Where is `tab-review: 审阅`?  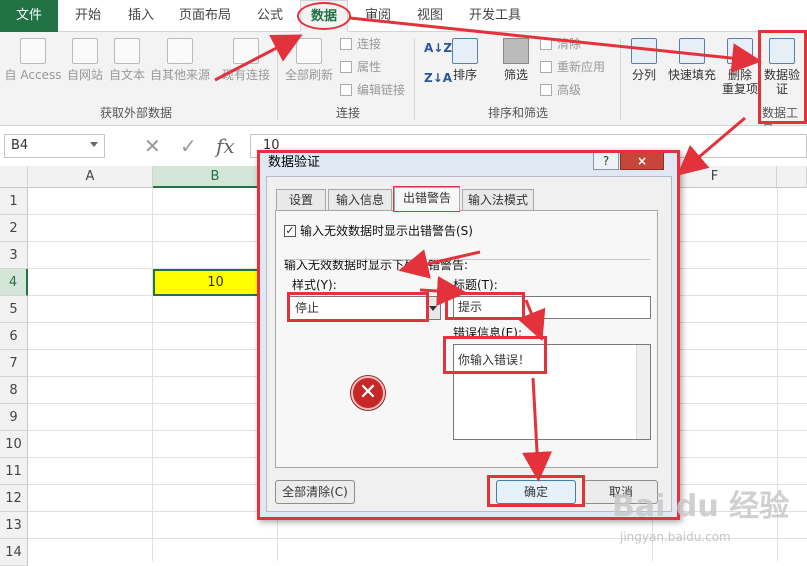 tab-review: 审阅 is located at coordinates (378, 16).